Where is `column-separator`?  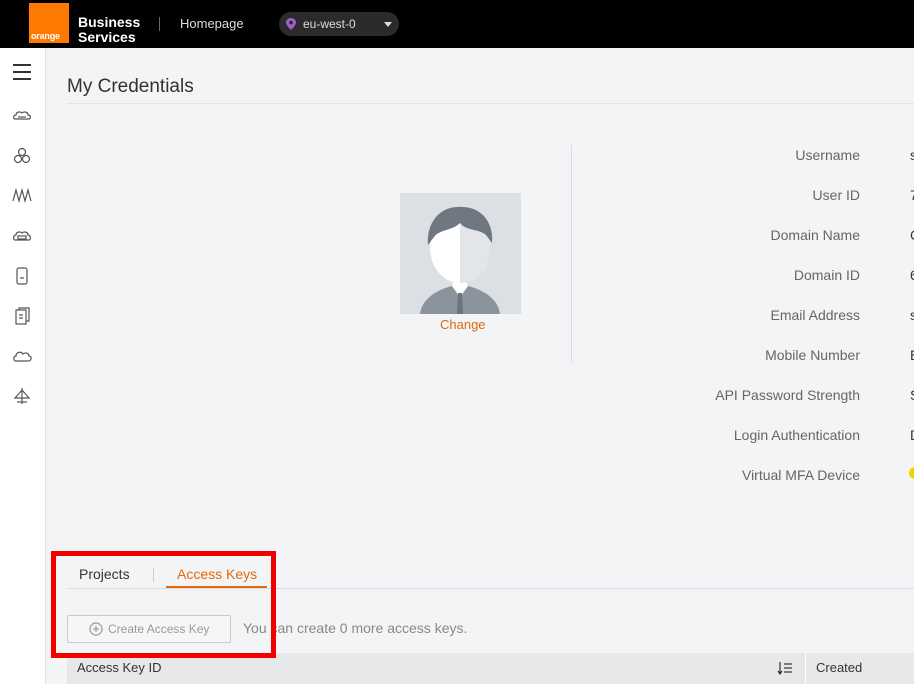 column-separator is located at coordinates (805, 668).